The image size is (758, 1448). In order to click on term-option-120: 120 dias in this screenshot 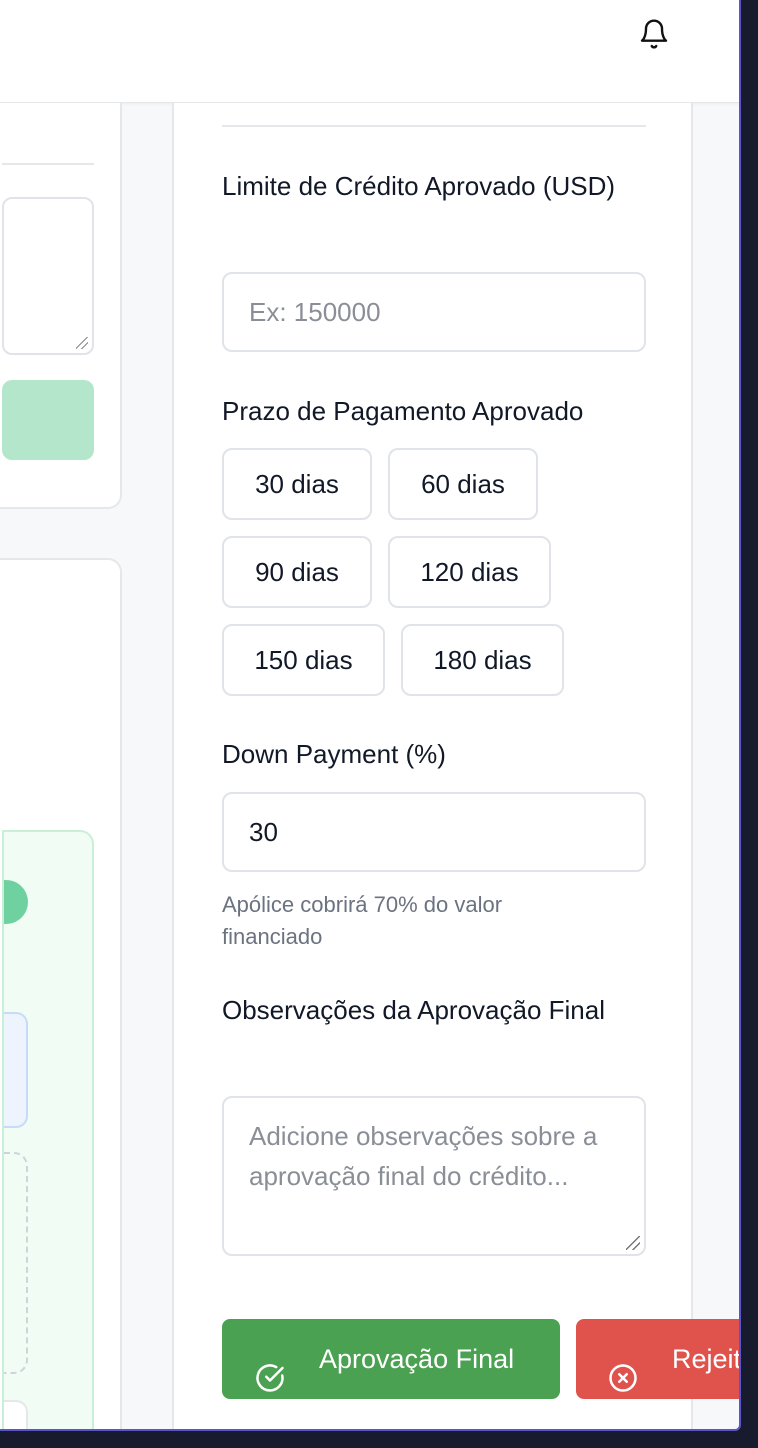, I will do `click(469, 572)`.